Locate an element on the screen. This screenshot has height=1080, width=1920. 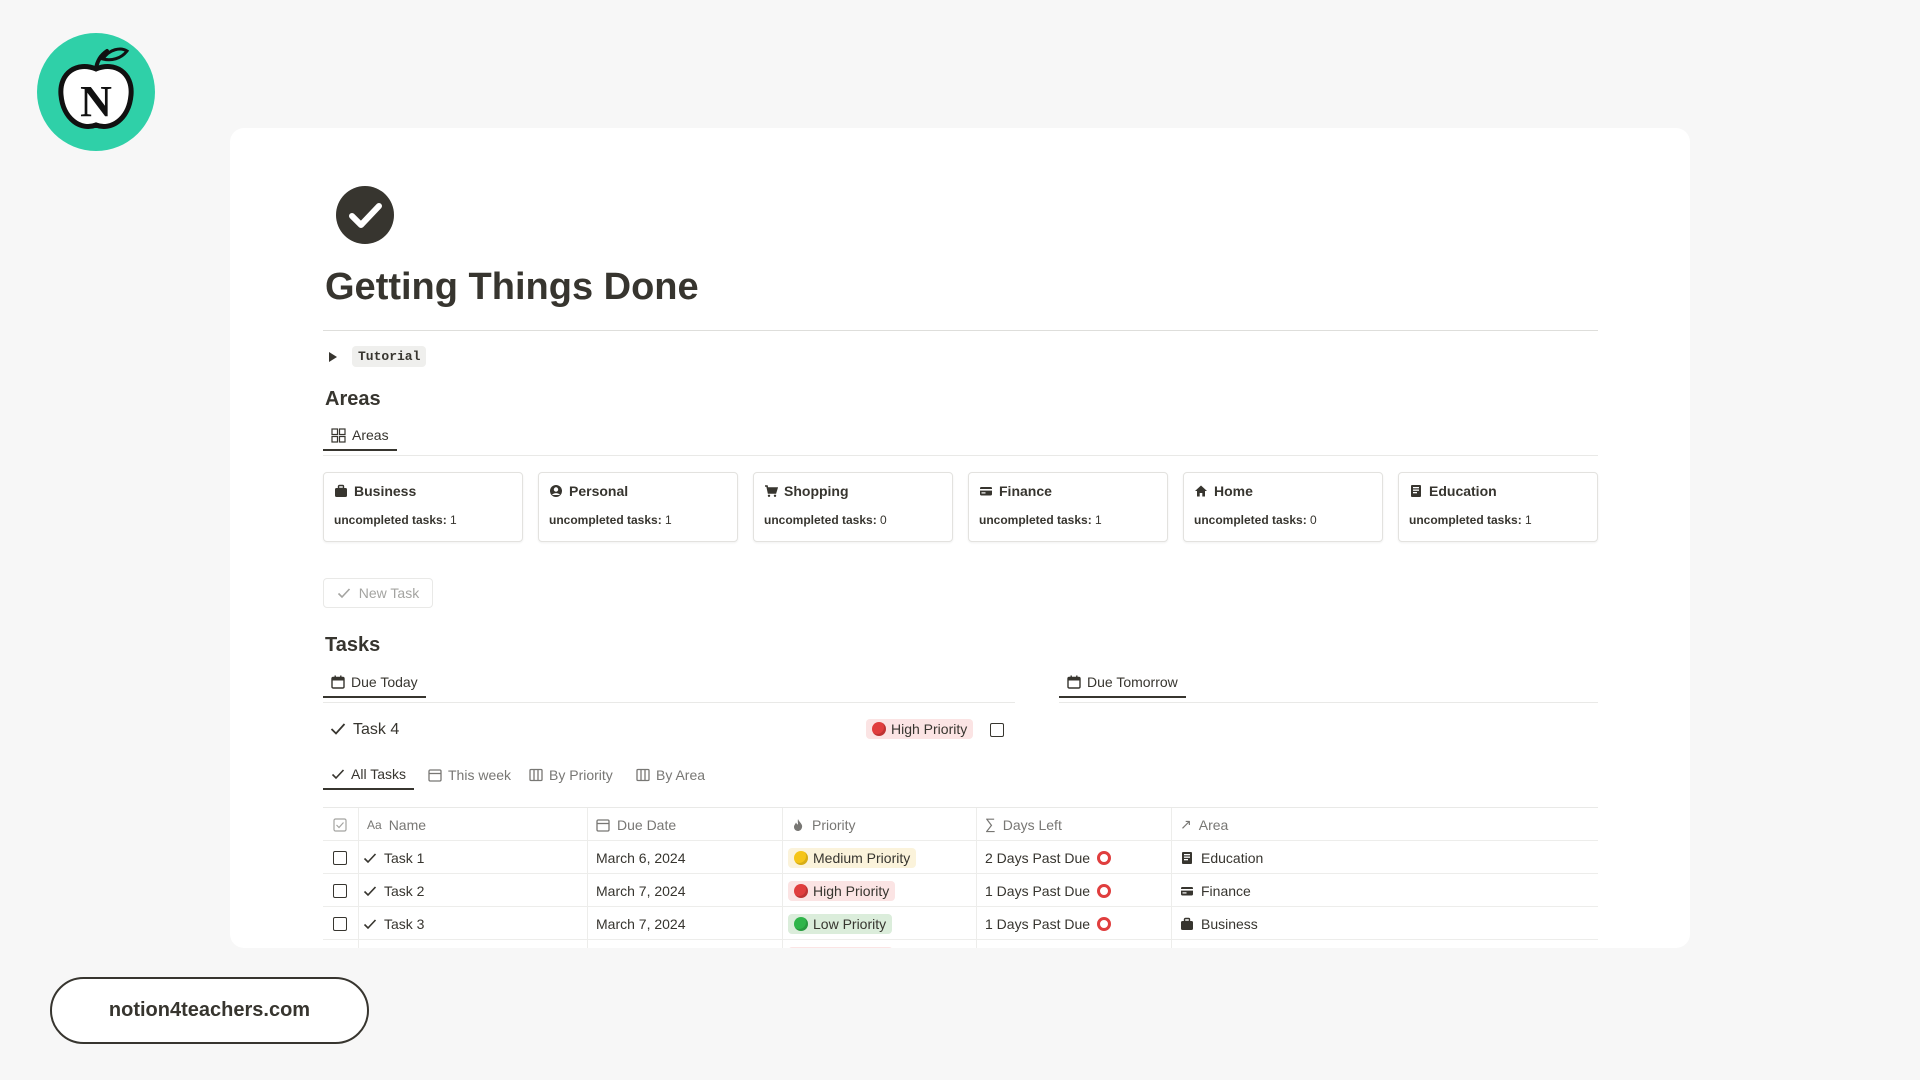
divider is located at coordinates (960, 330).